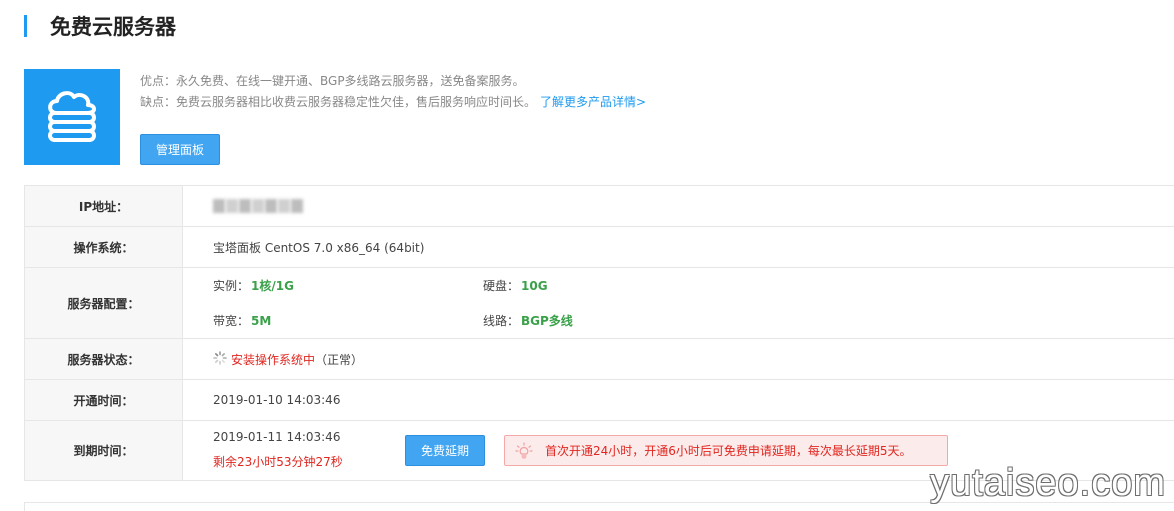  Describe the element at coordinates (339, 359) in the screenshot. I see `status-suffix: （正常）` at that location.